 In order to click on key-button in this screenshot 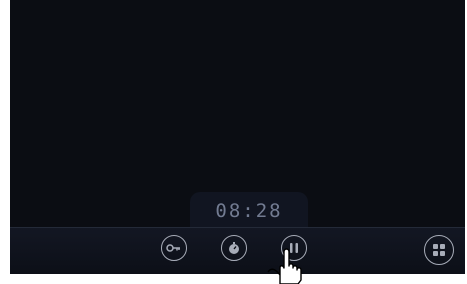, I will do `click(174, 248)`.